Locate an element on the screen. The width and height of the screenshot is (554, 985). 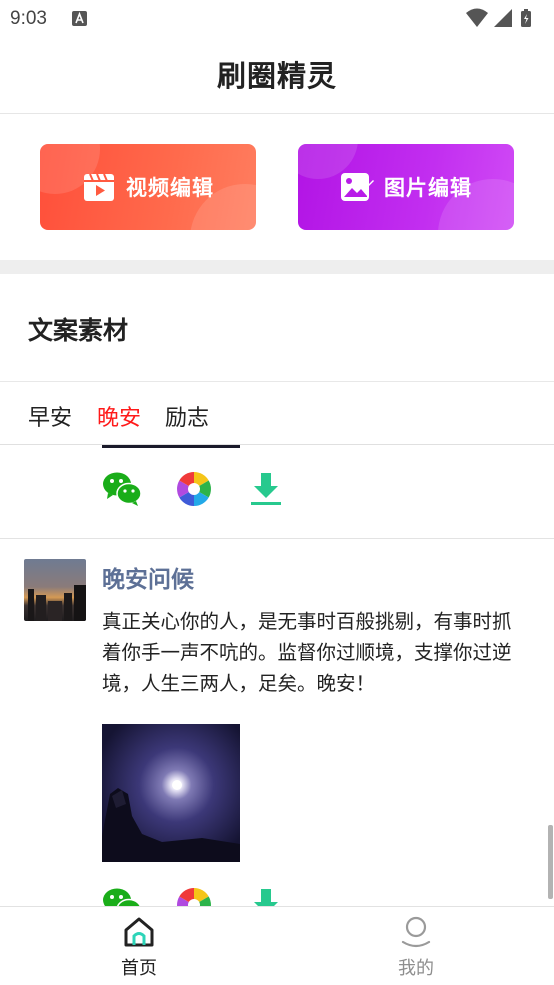
post-image is located at coordinates (171, 793).